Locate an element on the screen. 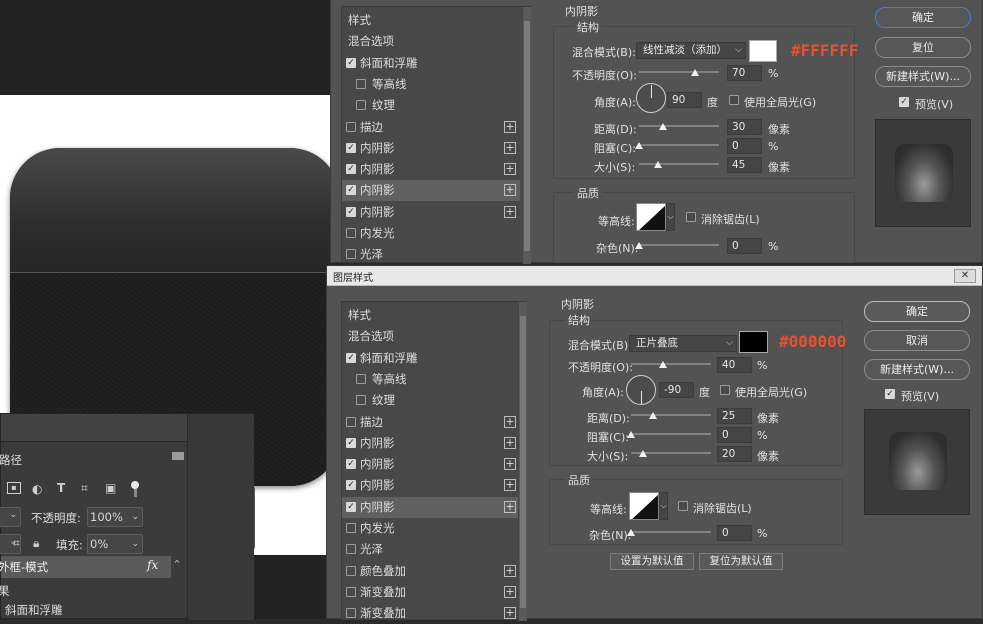  global-light-checkbox is located at coordinates (734, 100).